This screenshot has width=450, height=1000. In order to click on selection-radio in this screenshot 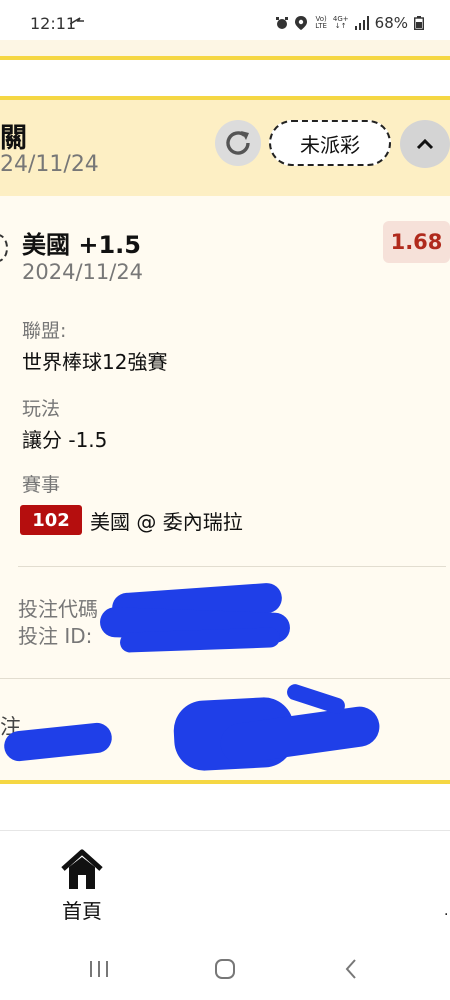, I will do `click(4, 248)`.